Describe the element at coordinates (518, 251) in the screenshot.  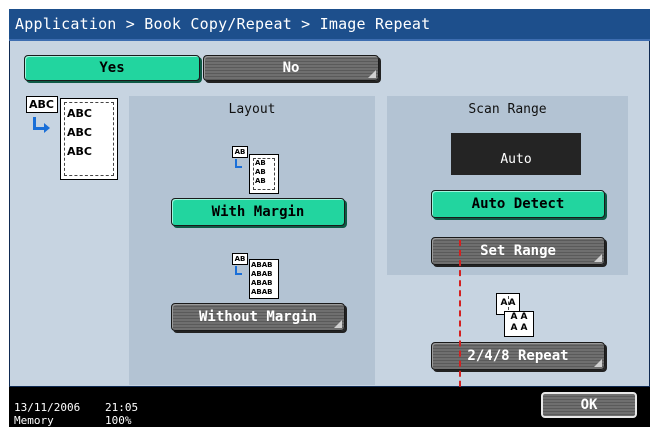
I see `set-range-button: Set Range` at that location.